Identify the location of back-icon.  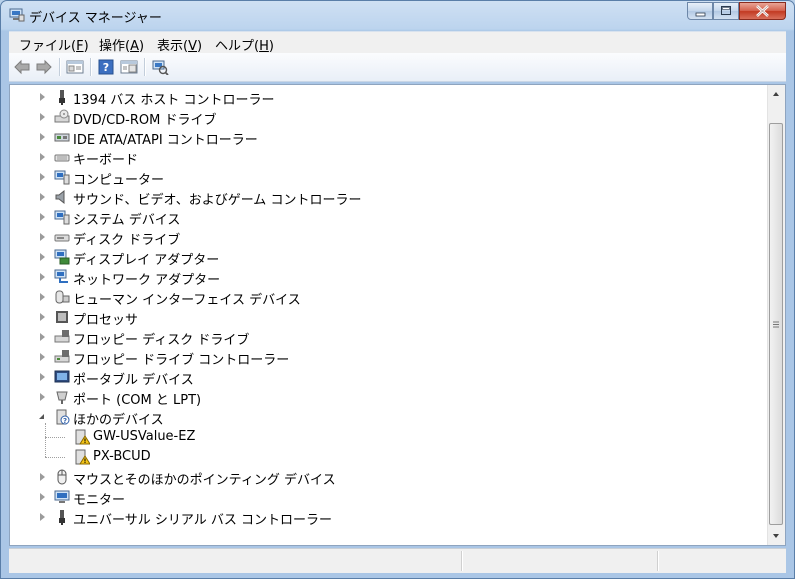
(22, 67).